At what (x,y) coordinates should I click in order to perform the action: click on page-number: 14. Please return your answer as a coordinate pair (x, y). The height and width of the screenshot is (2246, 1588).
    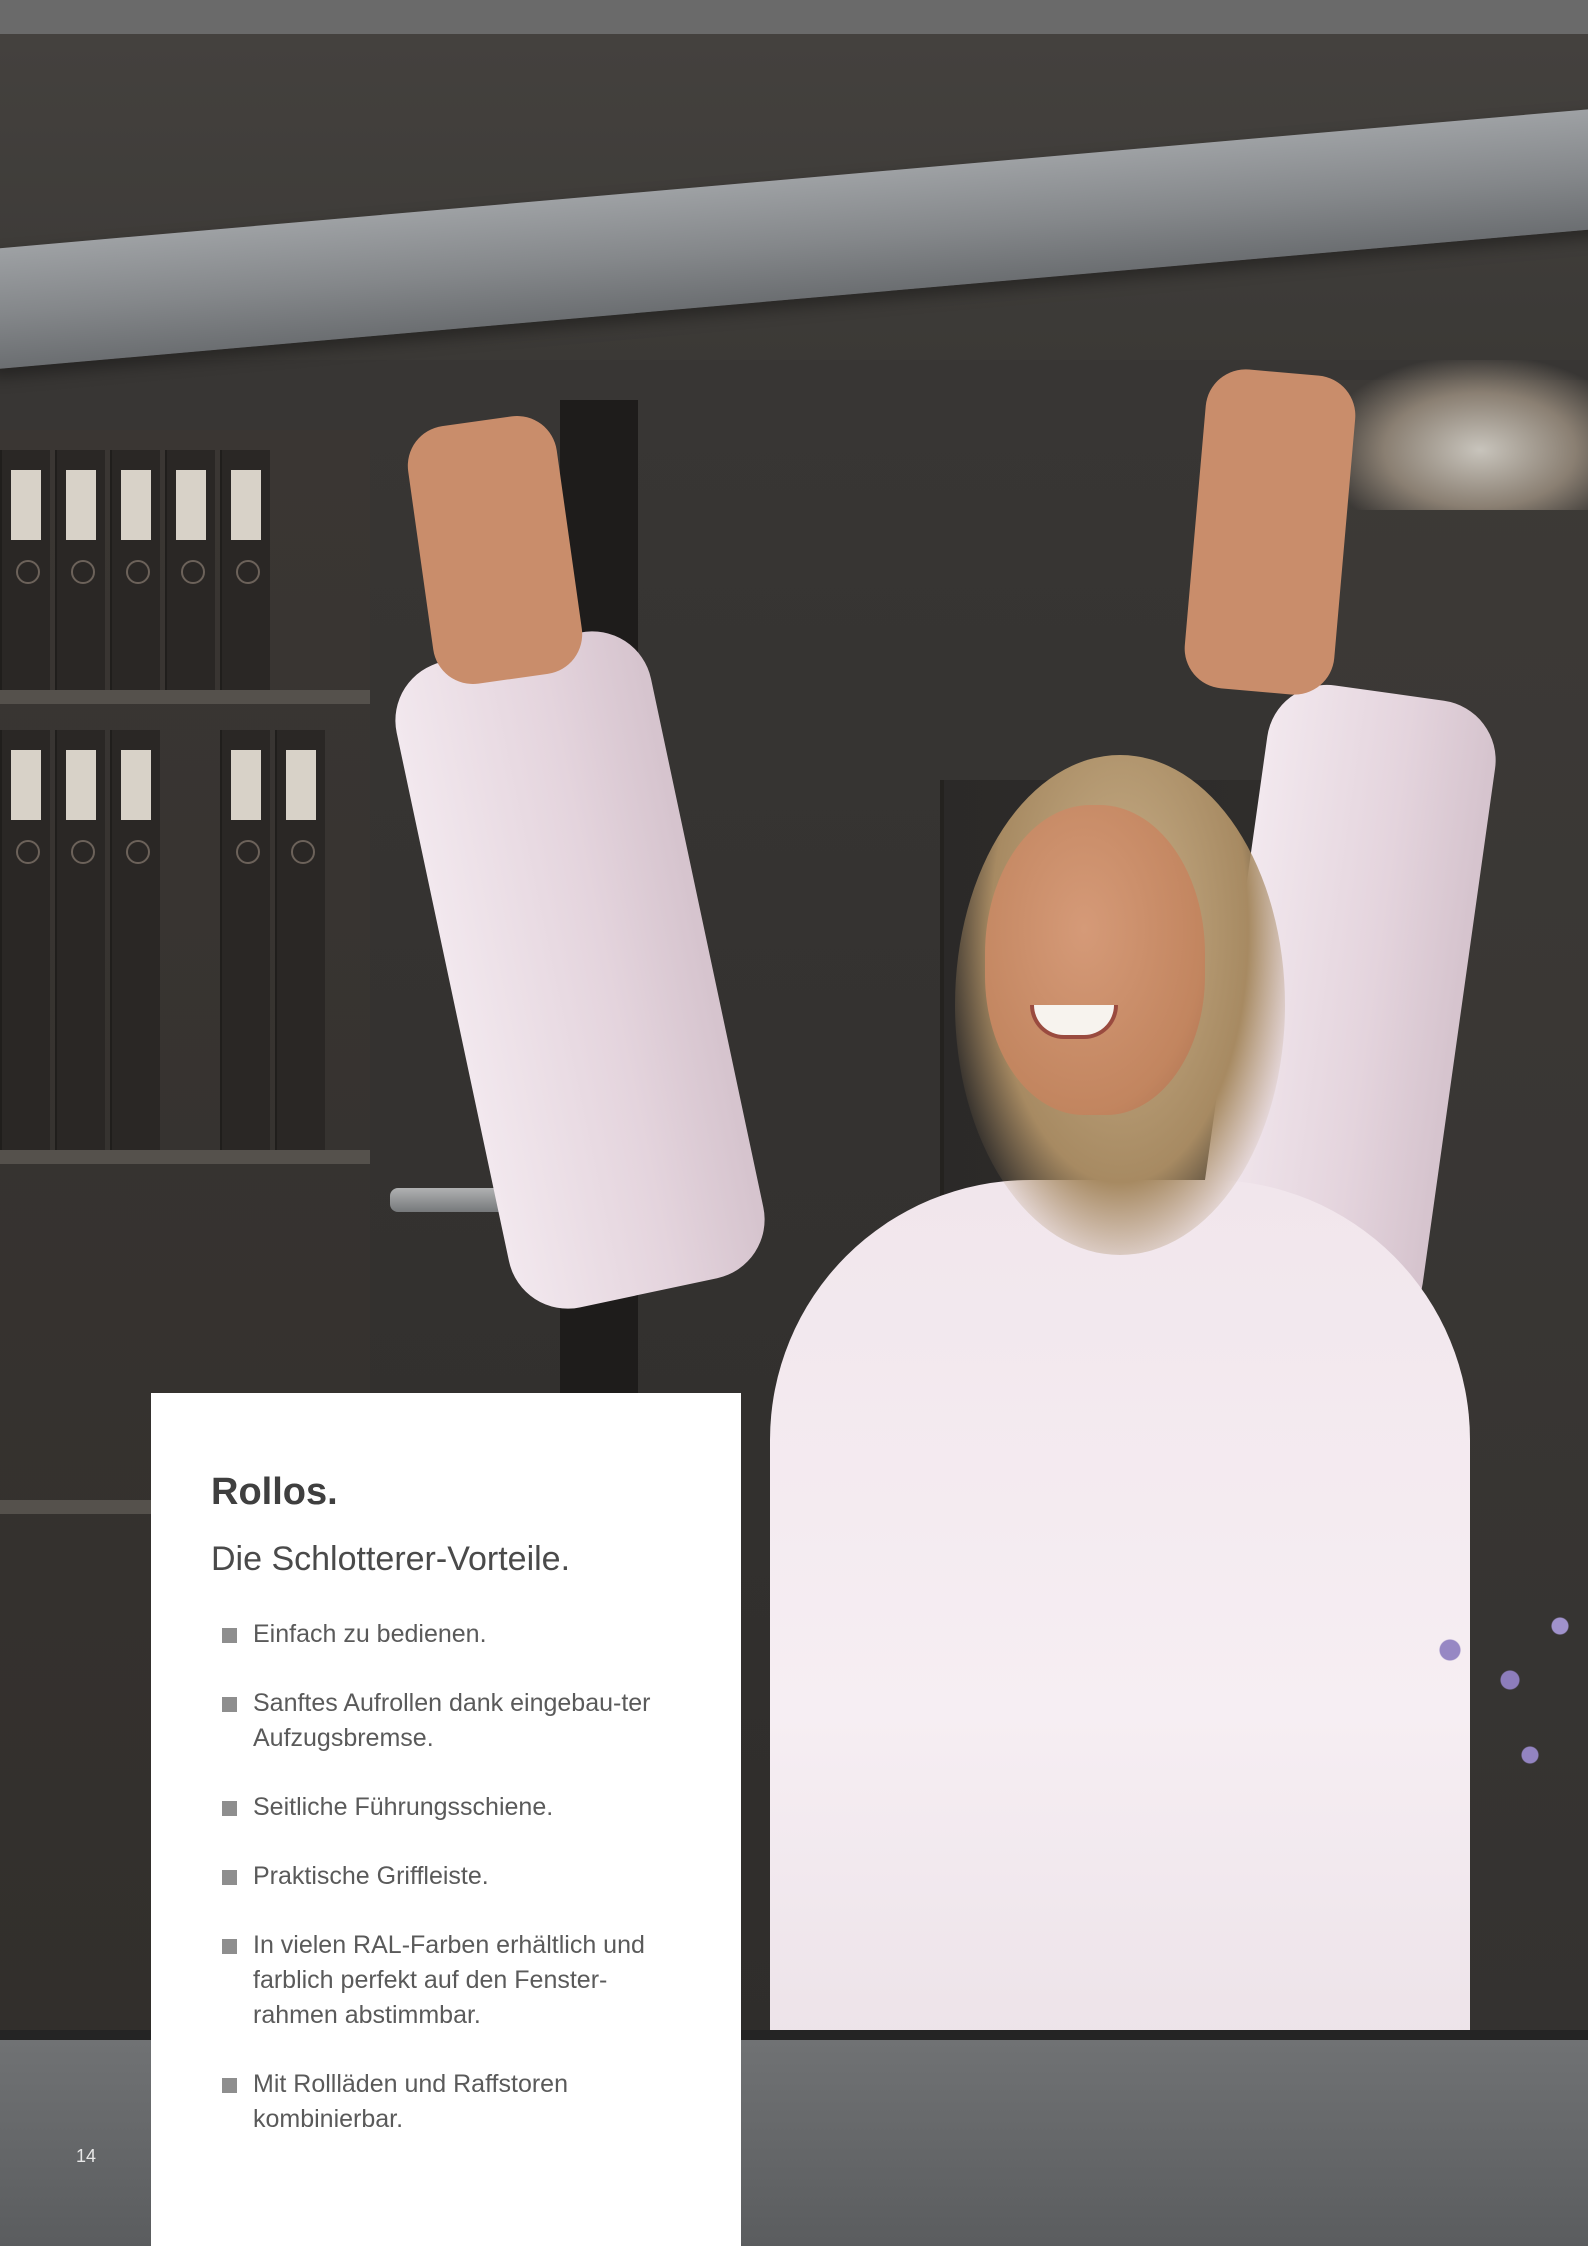
    Looking at the image, I should click on (86, 2156).